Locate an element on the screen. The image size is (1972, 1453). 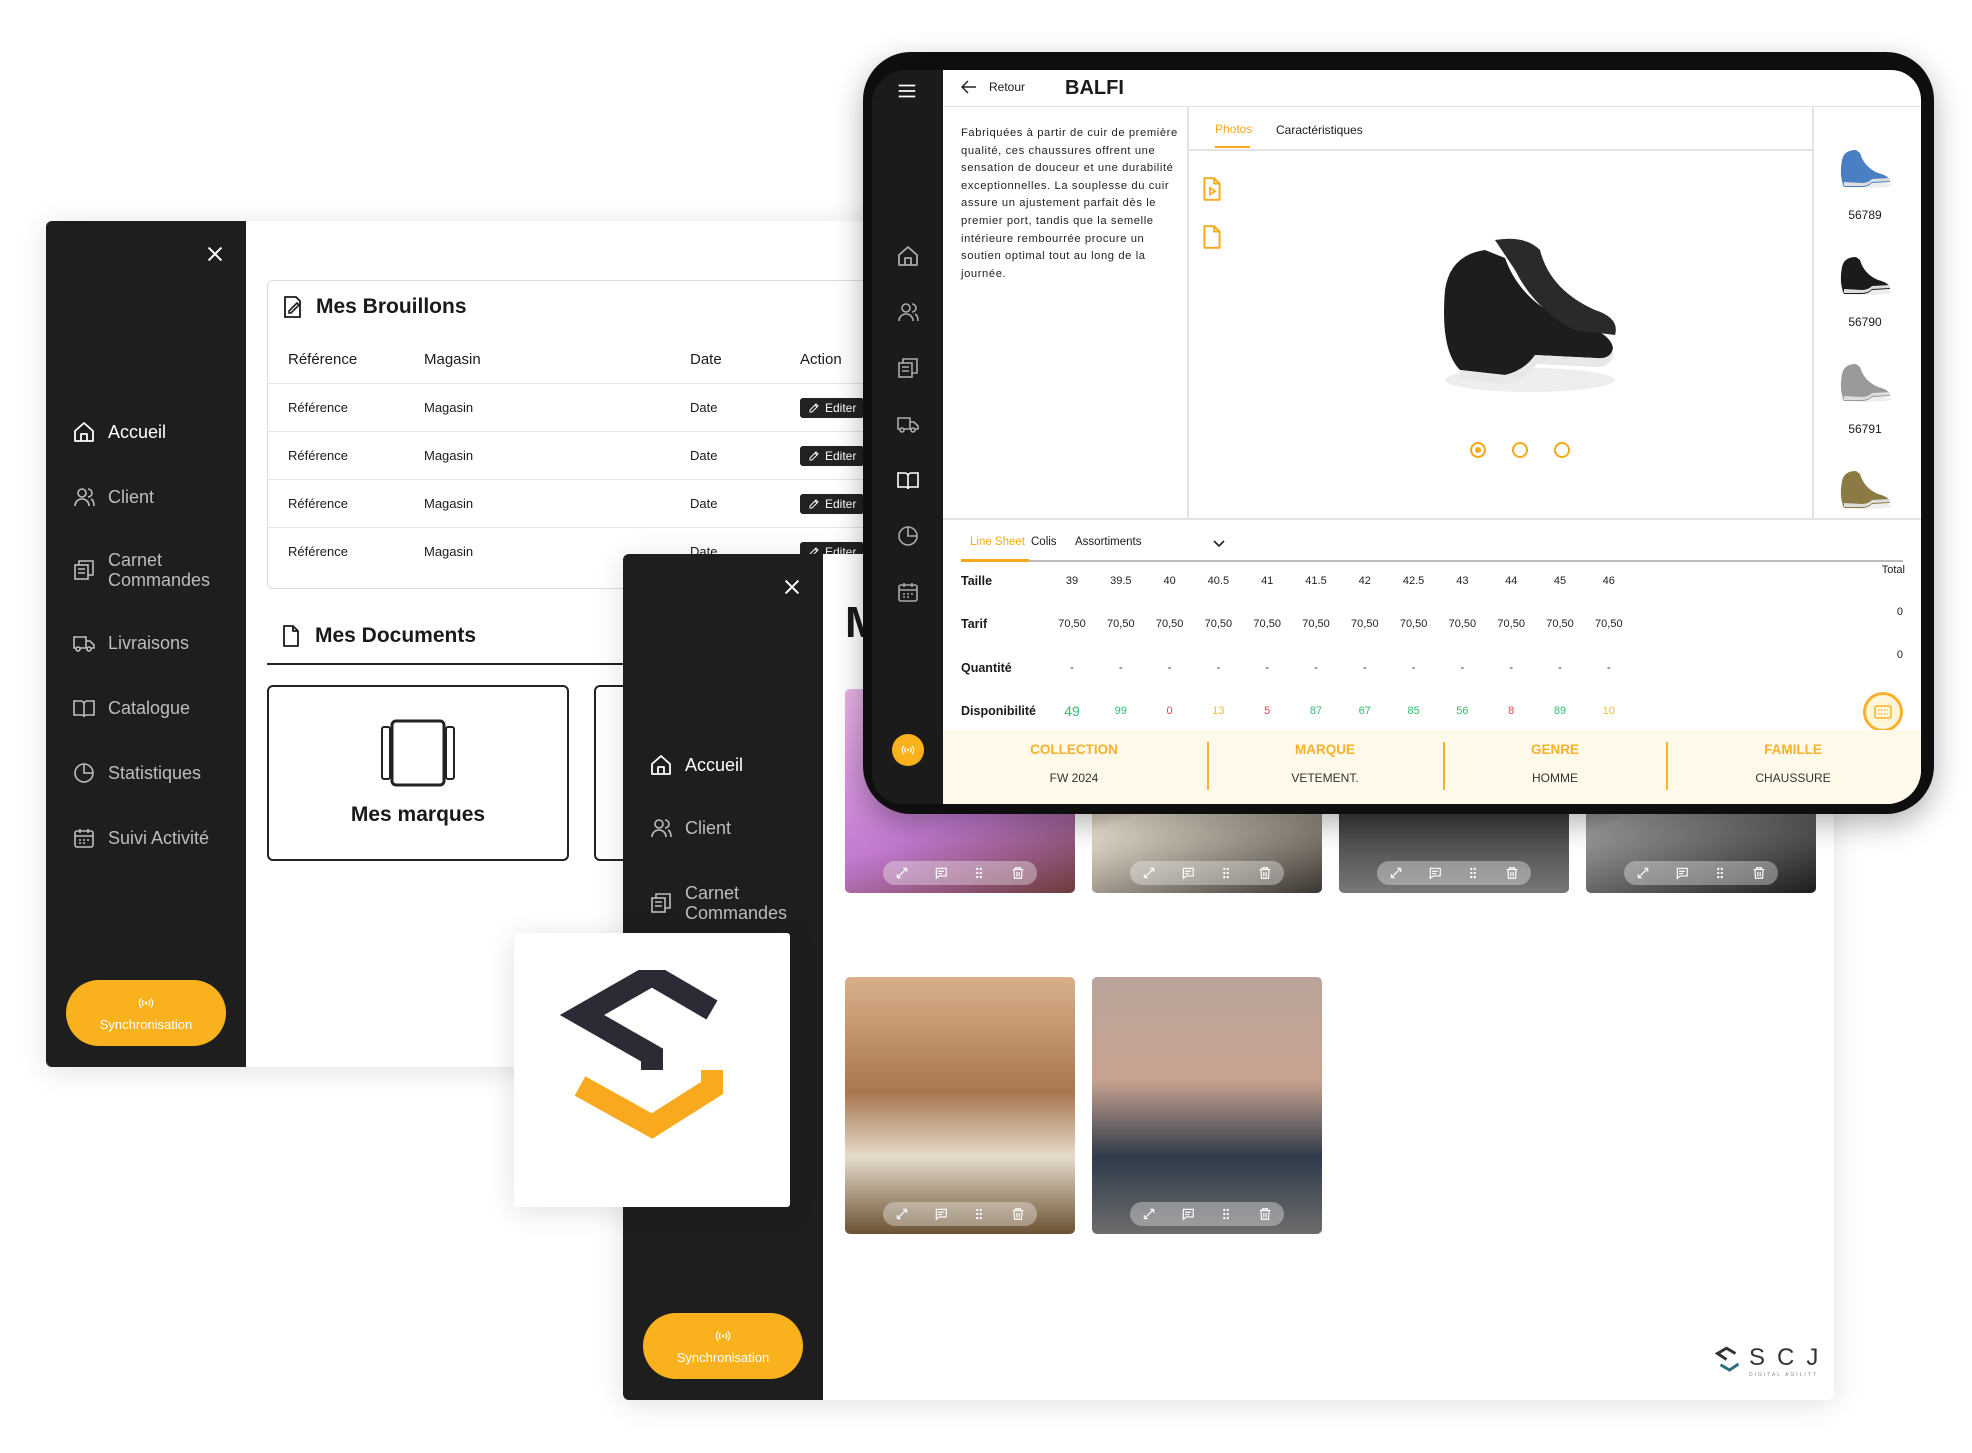
sheet-tab-colis: Colis is located at coordinates (1044, 542).